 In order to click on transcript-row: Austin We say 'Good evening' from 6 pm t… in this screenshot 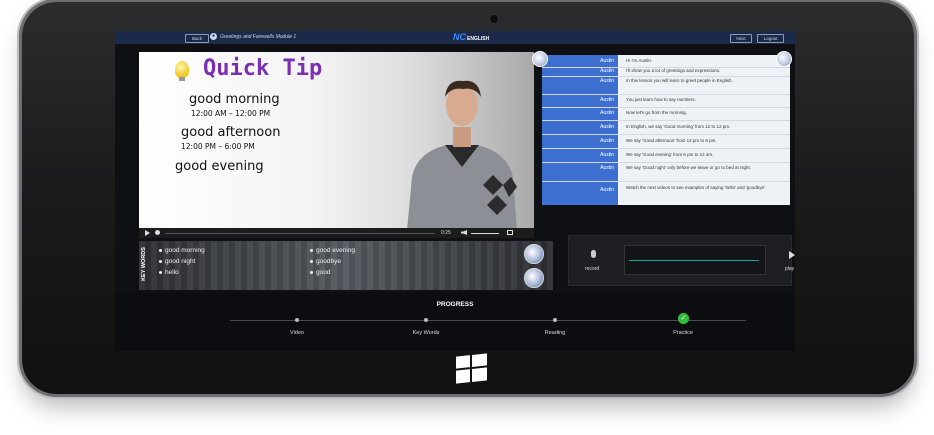, I will do `click(666, 155)`.